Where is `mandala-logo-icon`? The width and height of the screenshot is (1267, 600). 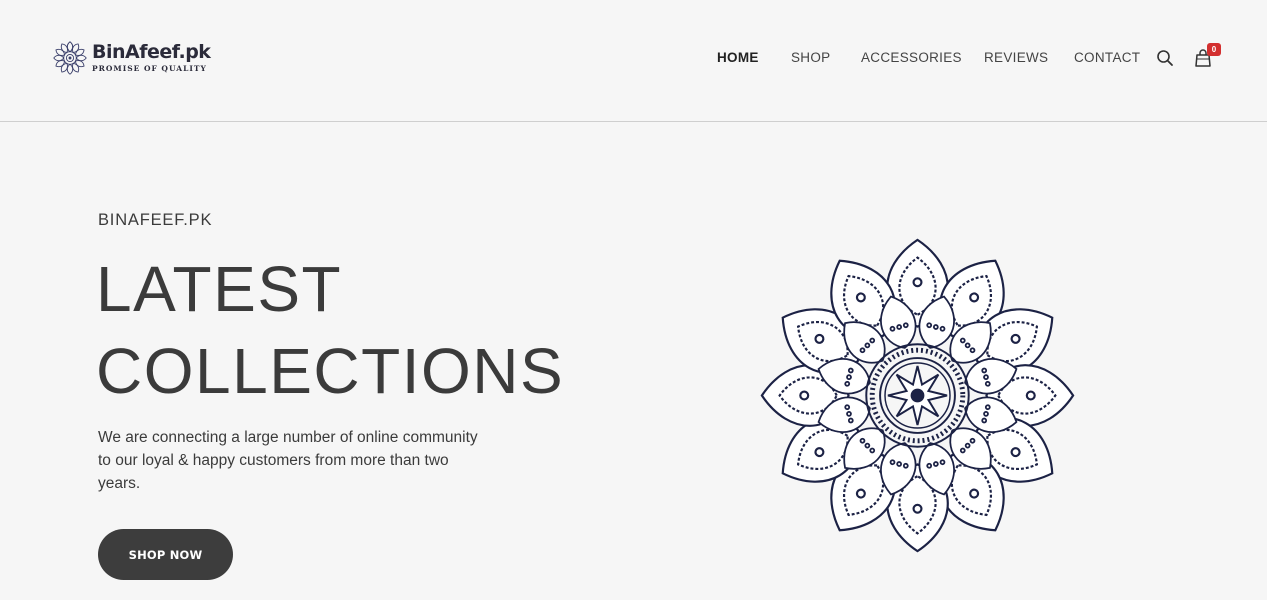 mandala-logo-icon is located at coordinates (70, 58).